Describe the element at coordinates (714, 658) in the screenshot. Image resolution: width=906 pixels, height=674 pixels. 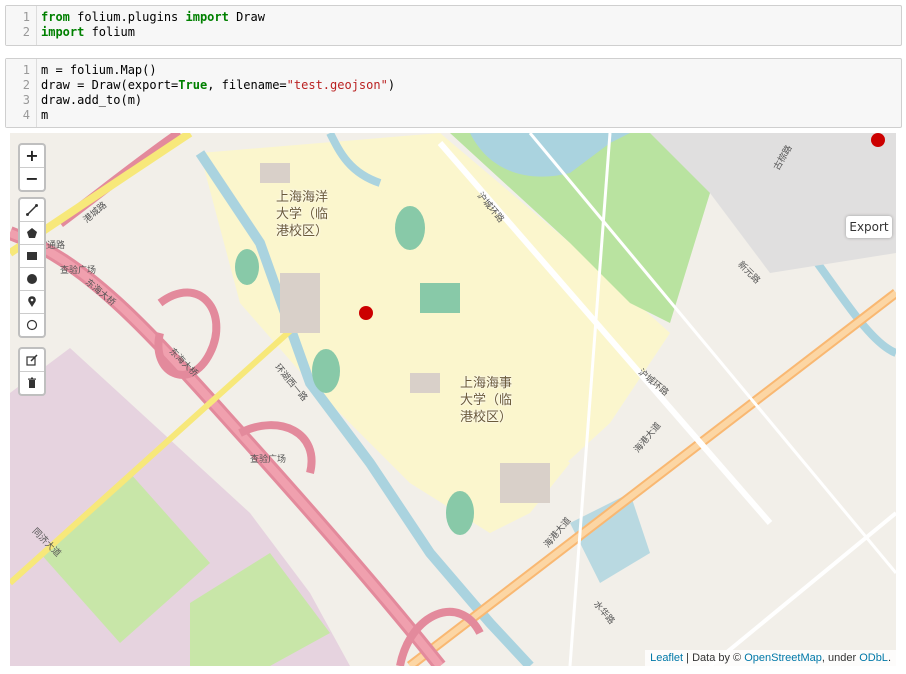
I see `attribution-text: | Data by ©` at that location.